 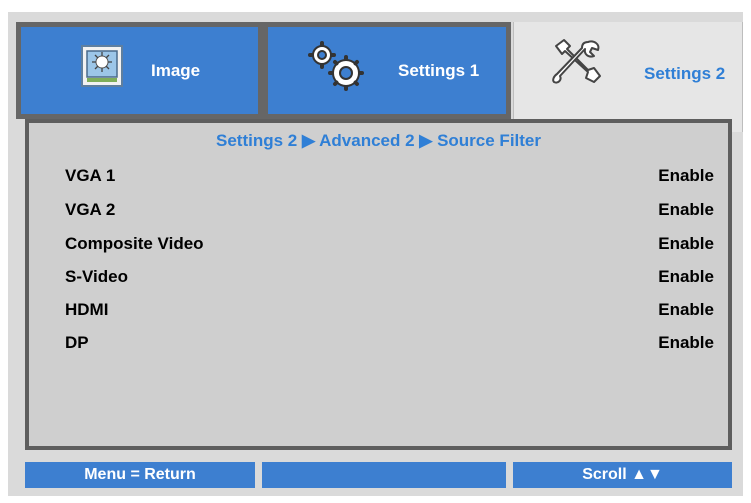 I want to click on tab-image-label: Image, so click(x=176, y=70).